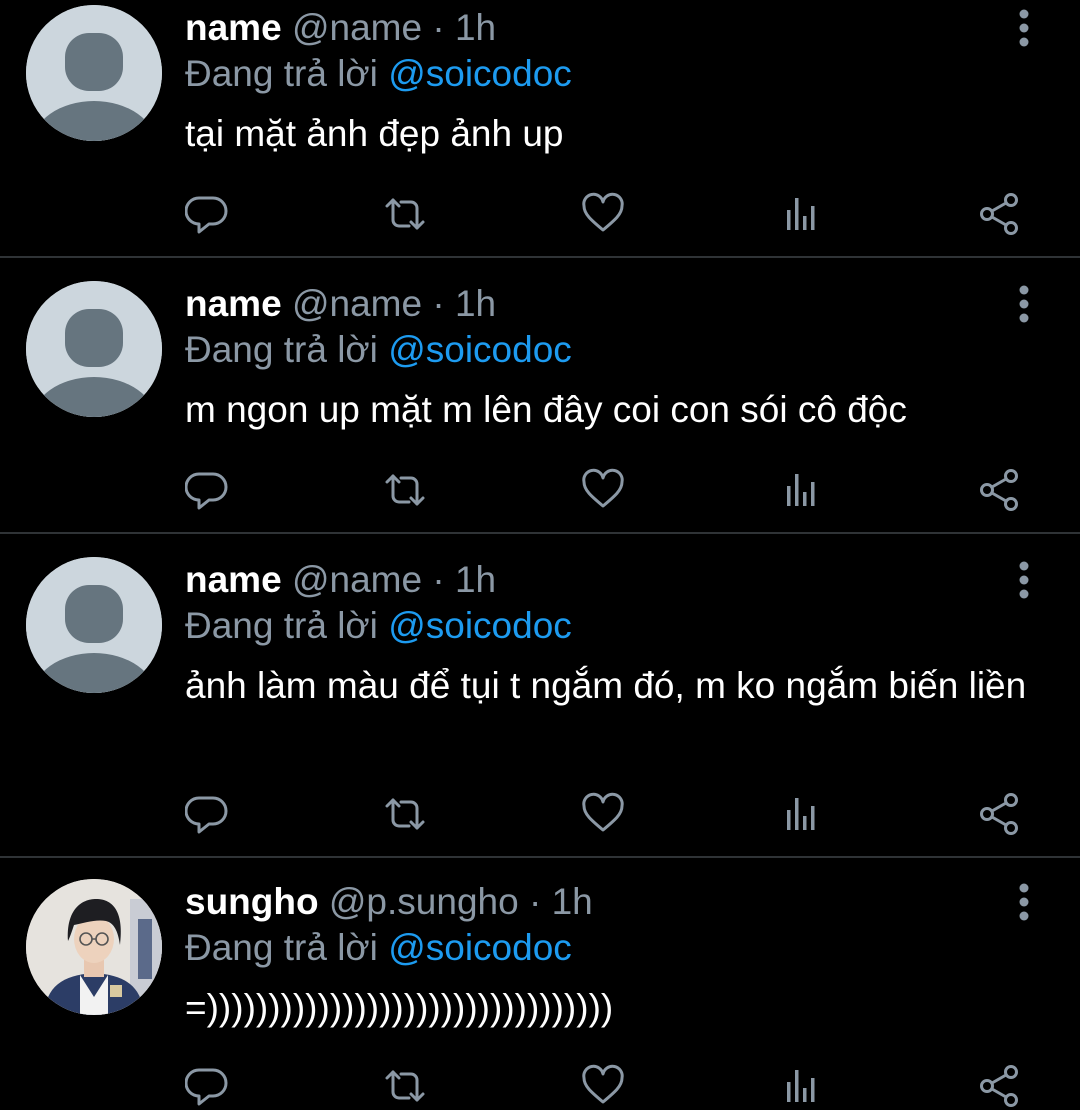  I want to click on tweet-header: sungho @p.sungho · 1h, so click(389, 902).